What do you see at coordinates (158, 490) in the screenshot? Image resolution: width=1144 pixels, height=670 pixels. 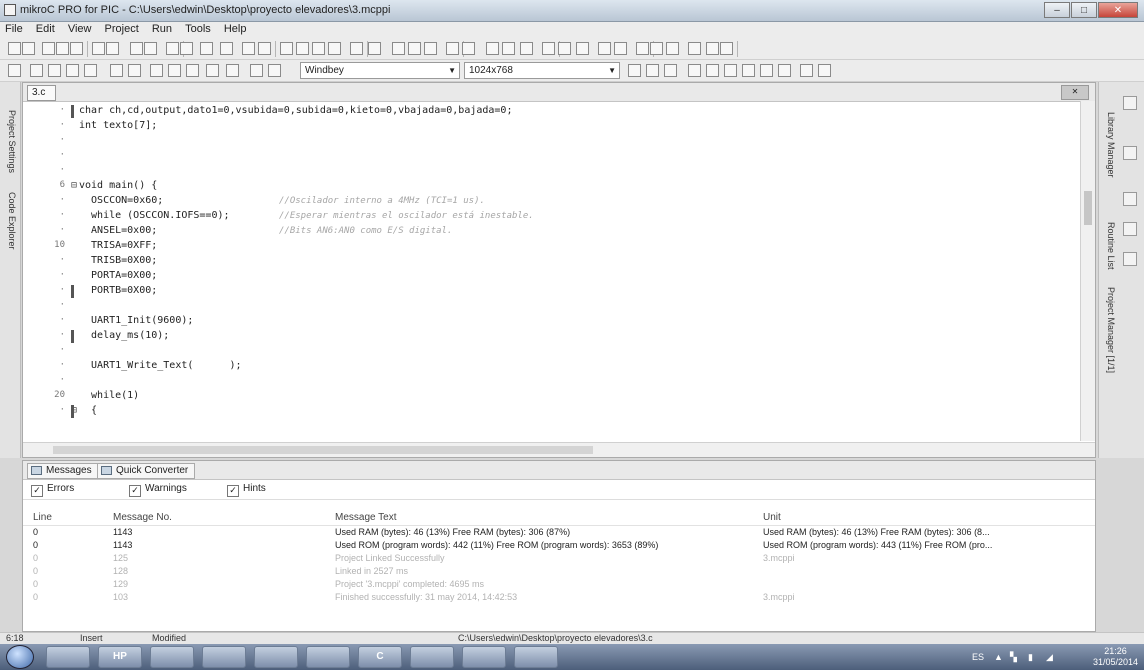 I see `warnings-checkbox: ✓ Warnings` at bounding box center [158, 490].